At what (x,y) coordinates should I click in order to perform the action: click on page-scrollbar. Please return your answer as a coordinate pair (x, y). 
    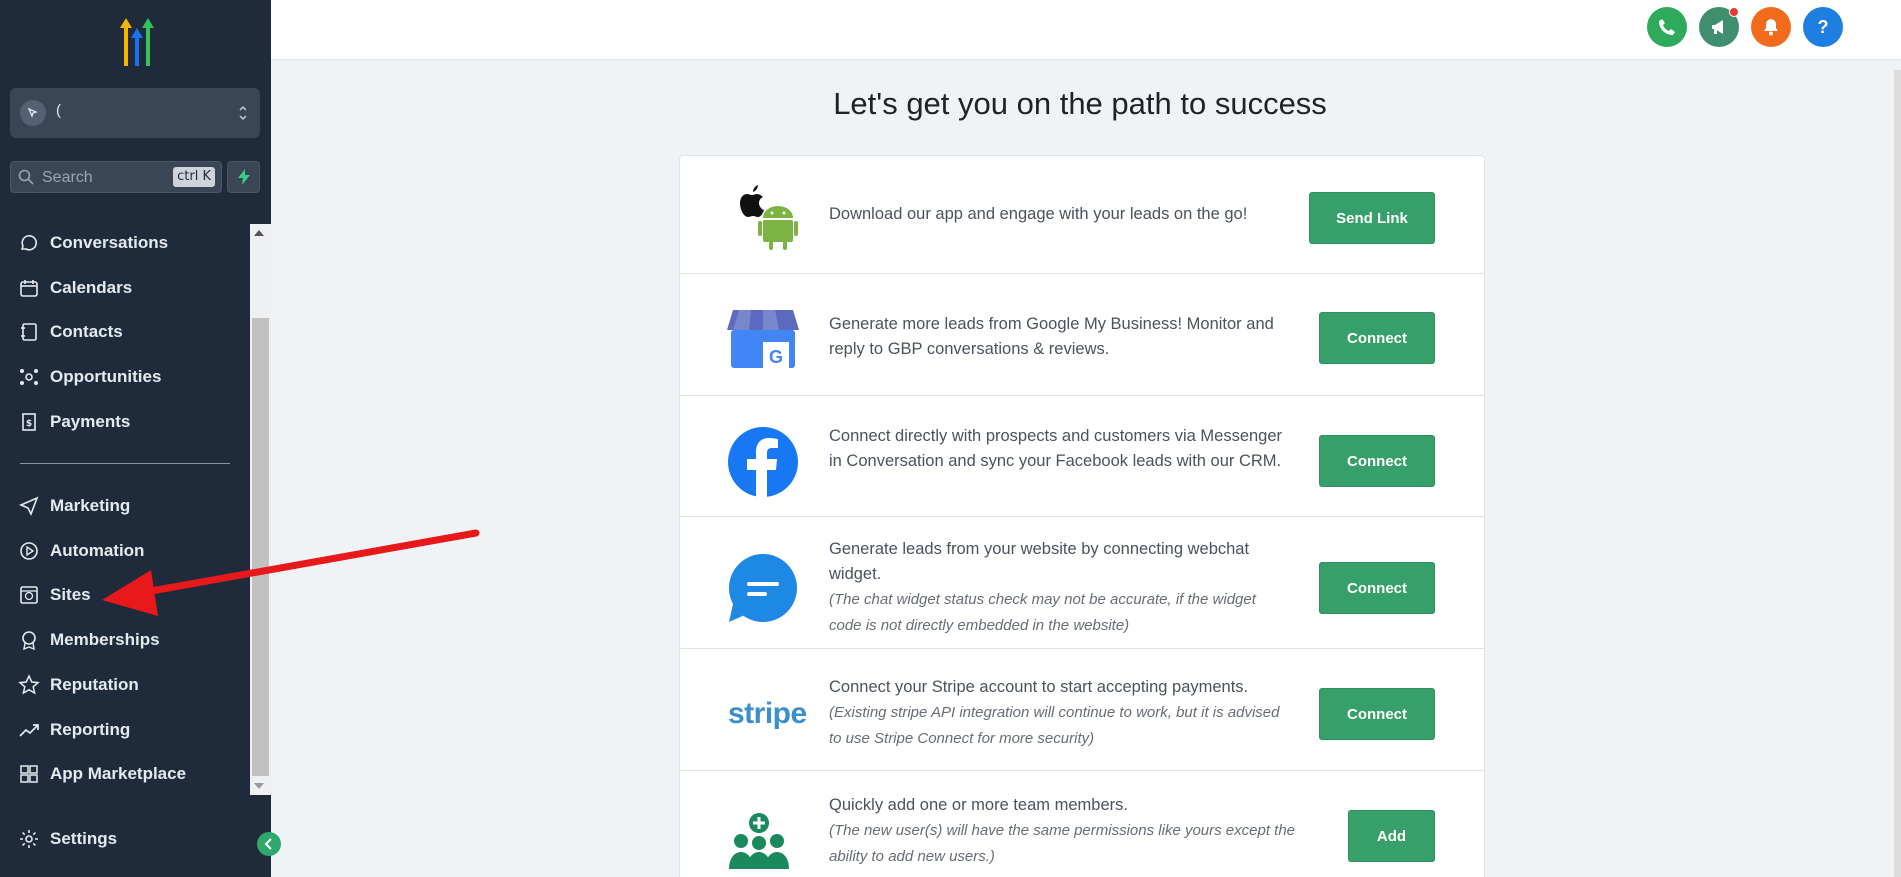
    Looking at the image, I should click on (1897, 473).